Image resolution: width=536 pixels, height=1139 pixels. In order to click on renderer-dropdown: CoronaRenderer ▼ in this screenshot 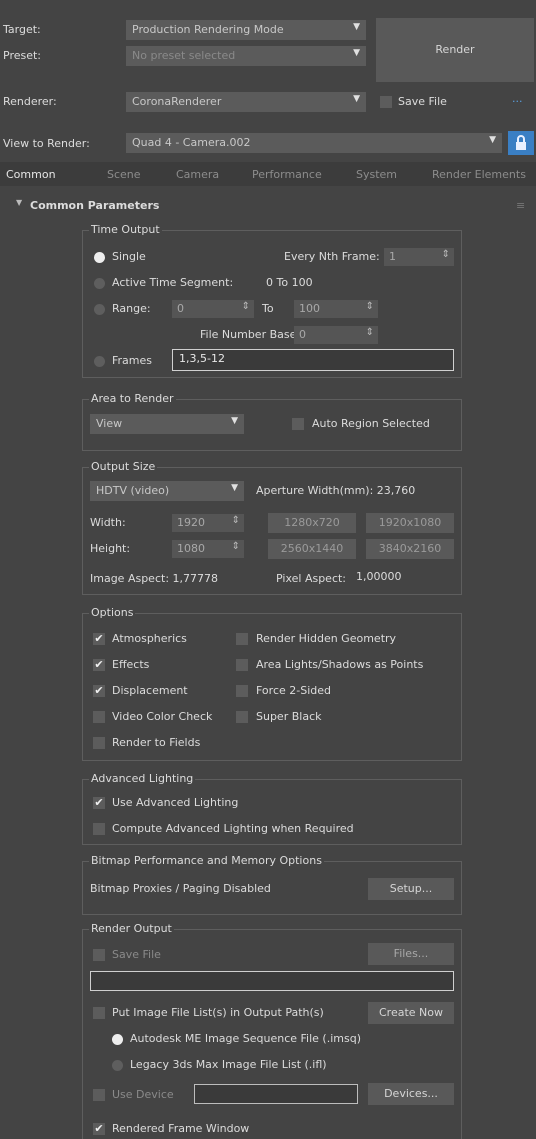, I will do `click(246, 102)`.